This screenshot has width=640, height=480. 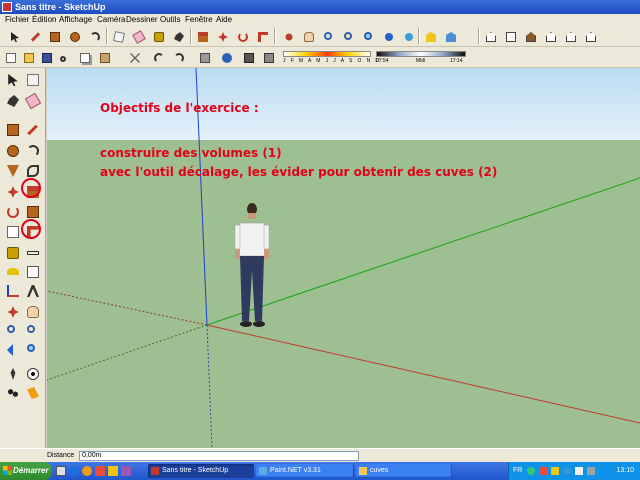 What do you see at coordinates (33, 374) in the screenshot?
I see `palette-look-around-button` at bounding box center [33, 374].